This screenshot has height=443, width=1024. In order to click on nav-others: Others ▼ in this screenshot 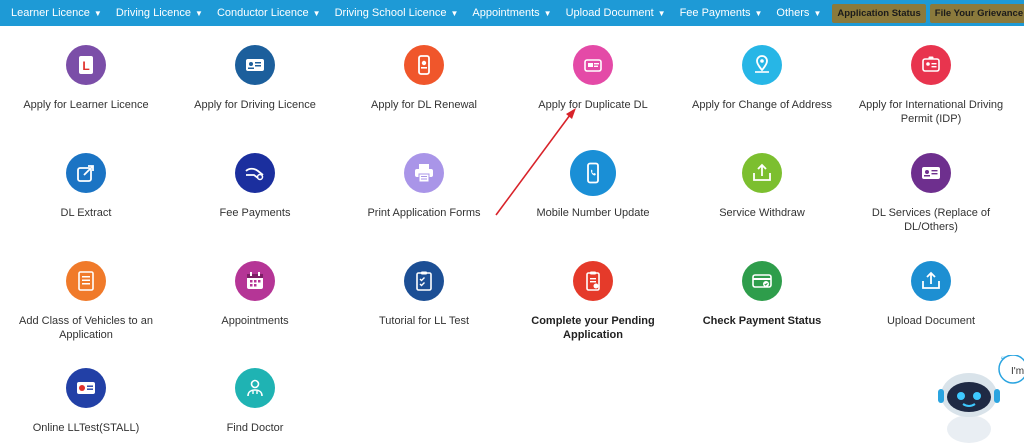, I will do `click(798, 13)`.